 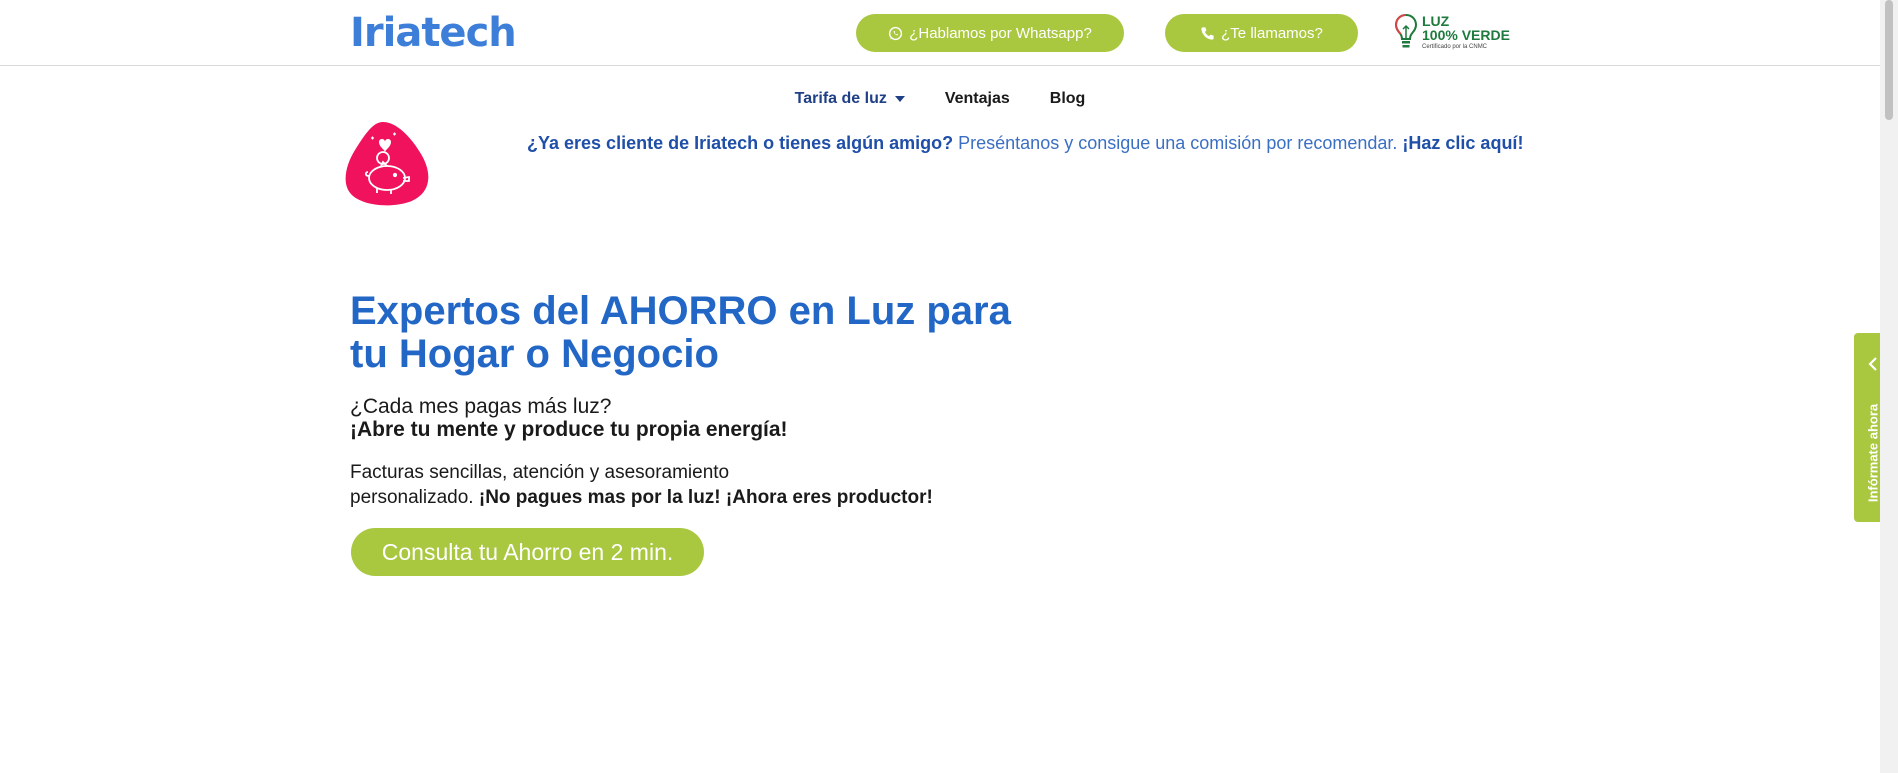 I want to click on page-scrollbar, so click(x=1889, y=386).